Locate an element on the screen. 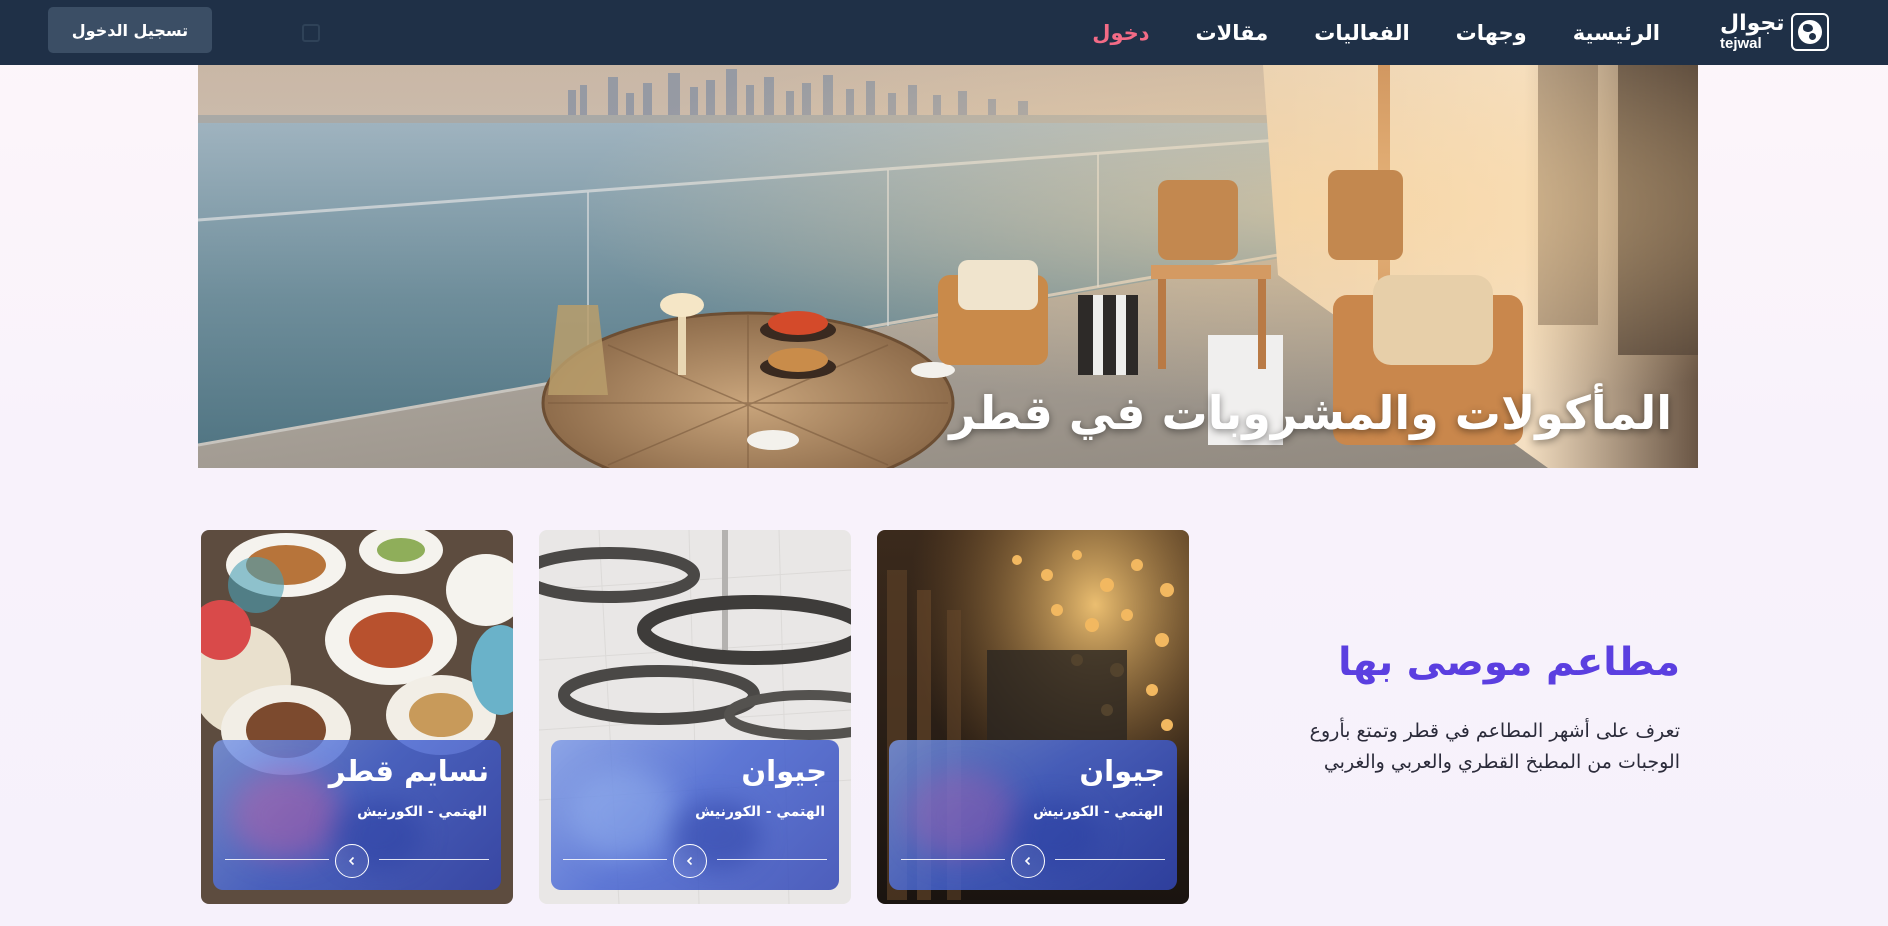 The image size is (1888, 926). main-nav: الرئيسية وجهات الفعاليات مقالات دخول is located at coordinates (1376, 32).